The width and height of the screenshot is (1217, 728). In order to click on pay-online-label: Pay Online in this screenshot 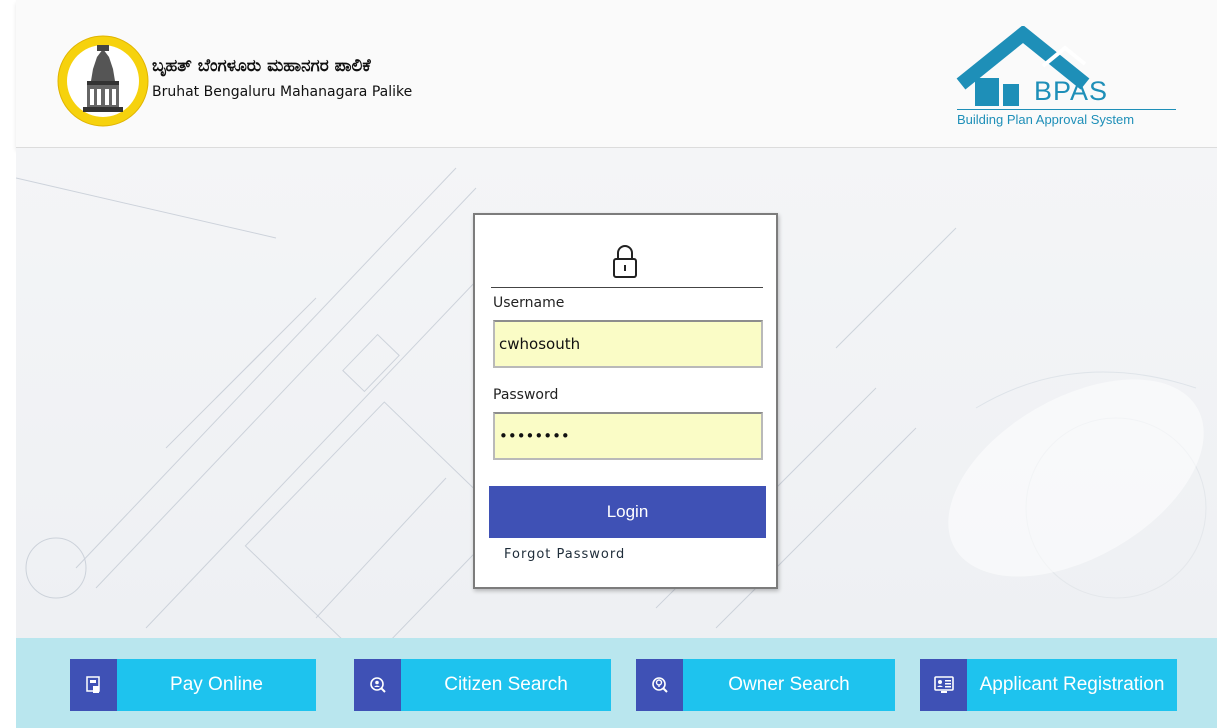, I will do `click(216, 685)`.